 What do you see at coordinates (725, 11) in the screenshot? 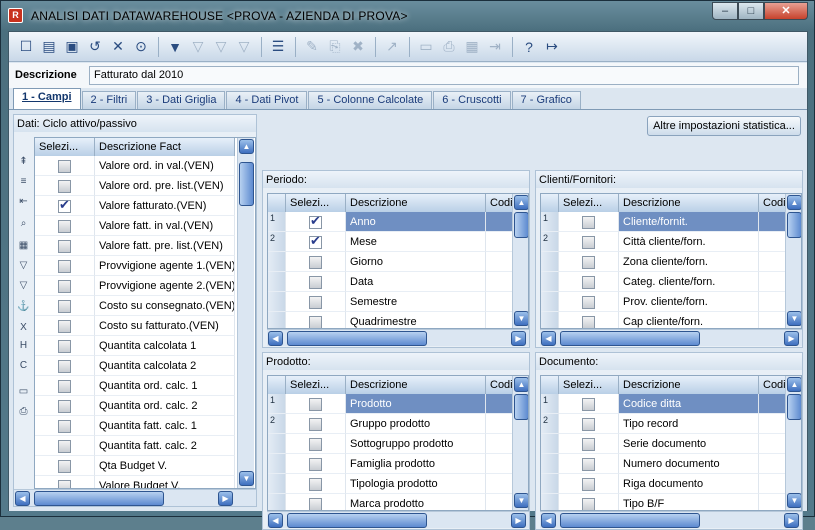
I see `minimize-button: –` at bounding box center [725, 11].